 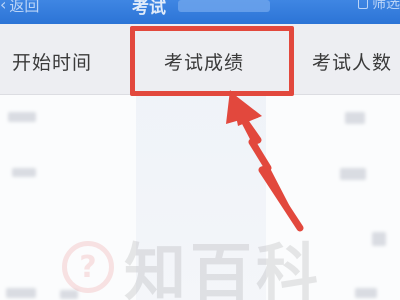 I want to click on blurred-title-suffix, so click(x=224, y=6).